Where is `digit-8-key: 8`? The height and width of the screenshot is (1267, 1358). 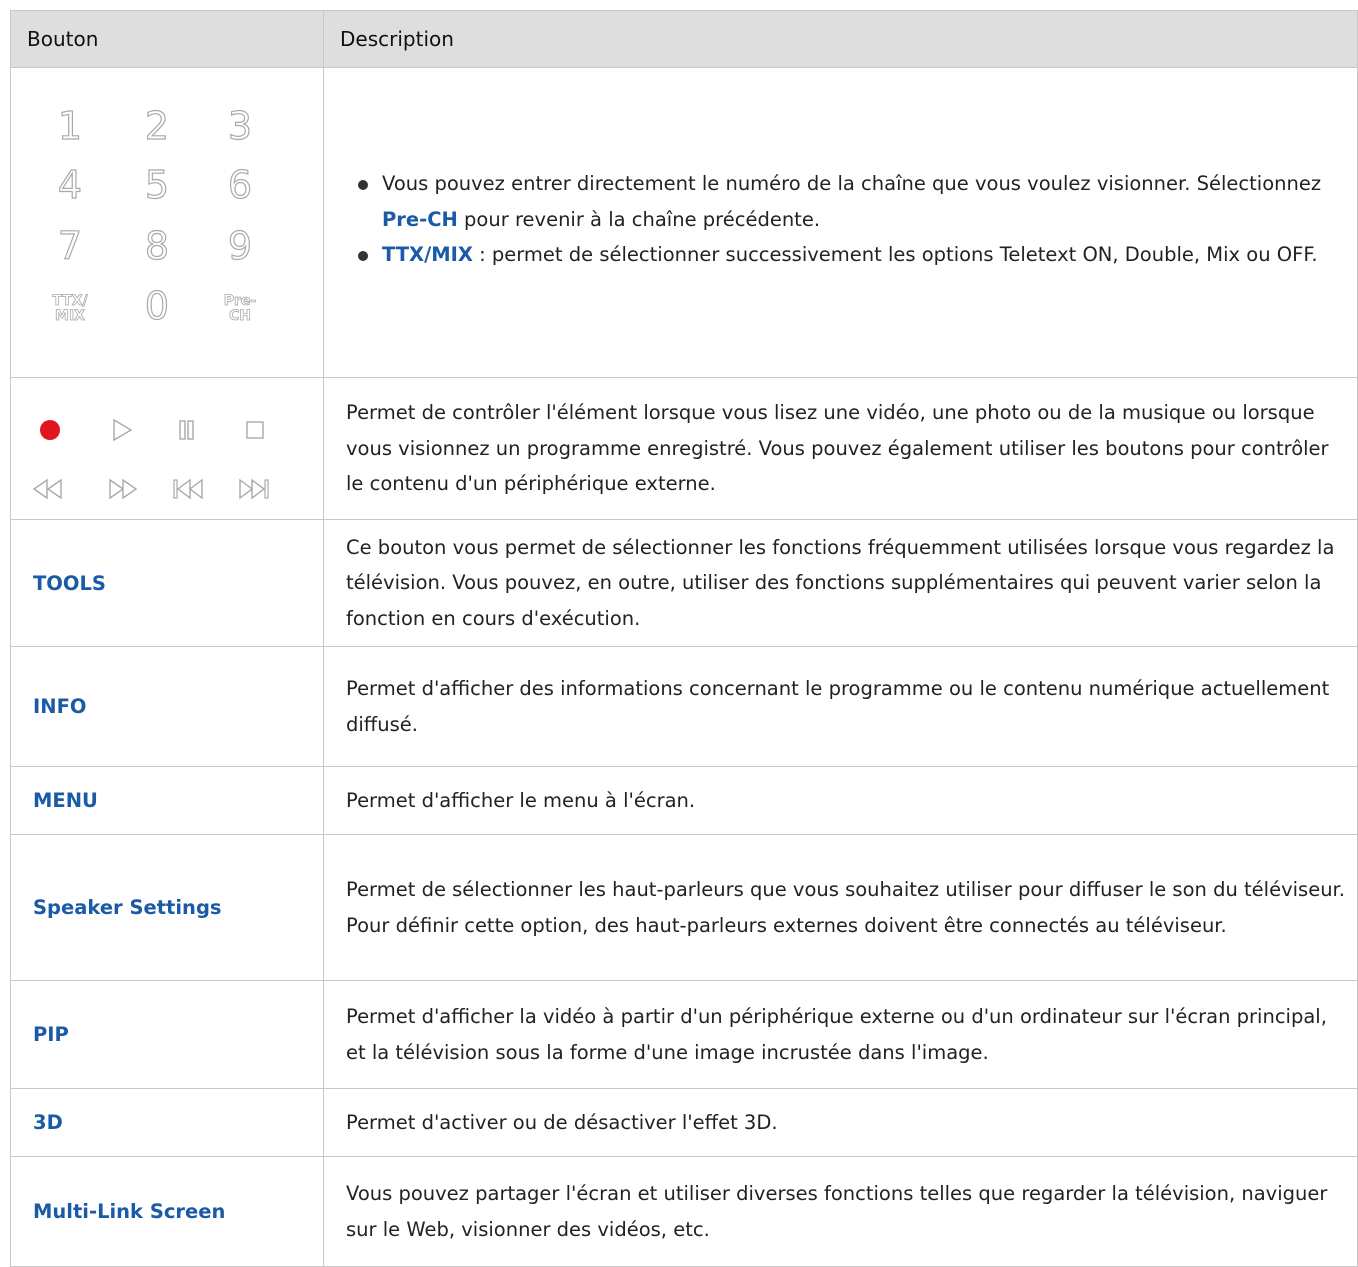
digit-8-key: 8 is located at coordinates (157, 245).